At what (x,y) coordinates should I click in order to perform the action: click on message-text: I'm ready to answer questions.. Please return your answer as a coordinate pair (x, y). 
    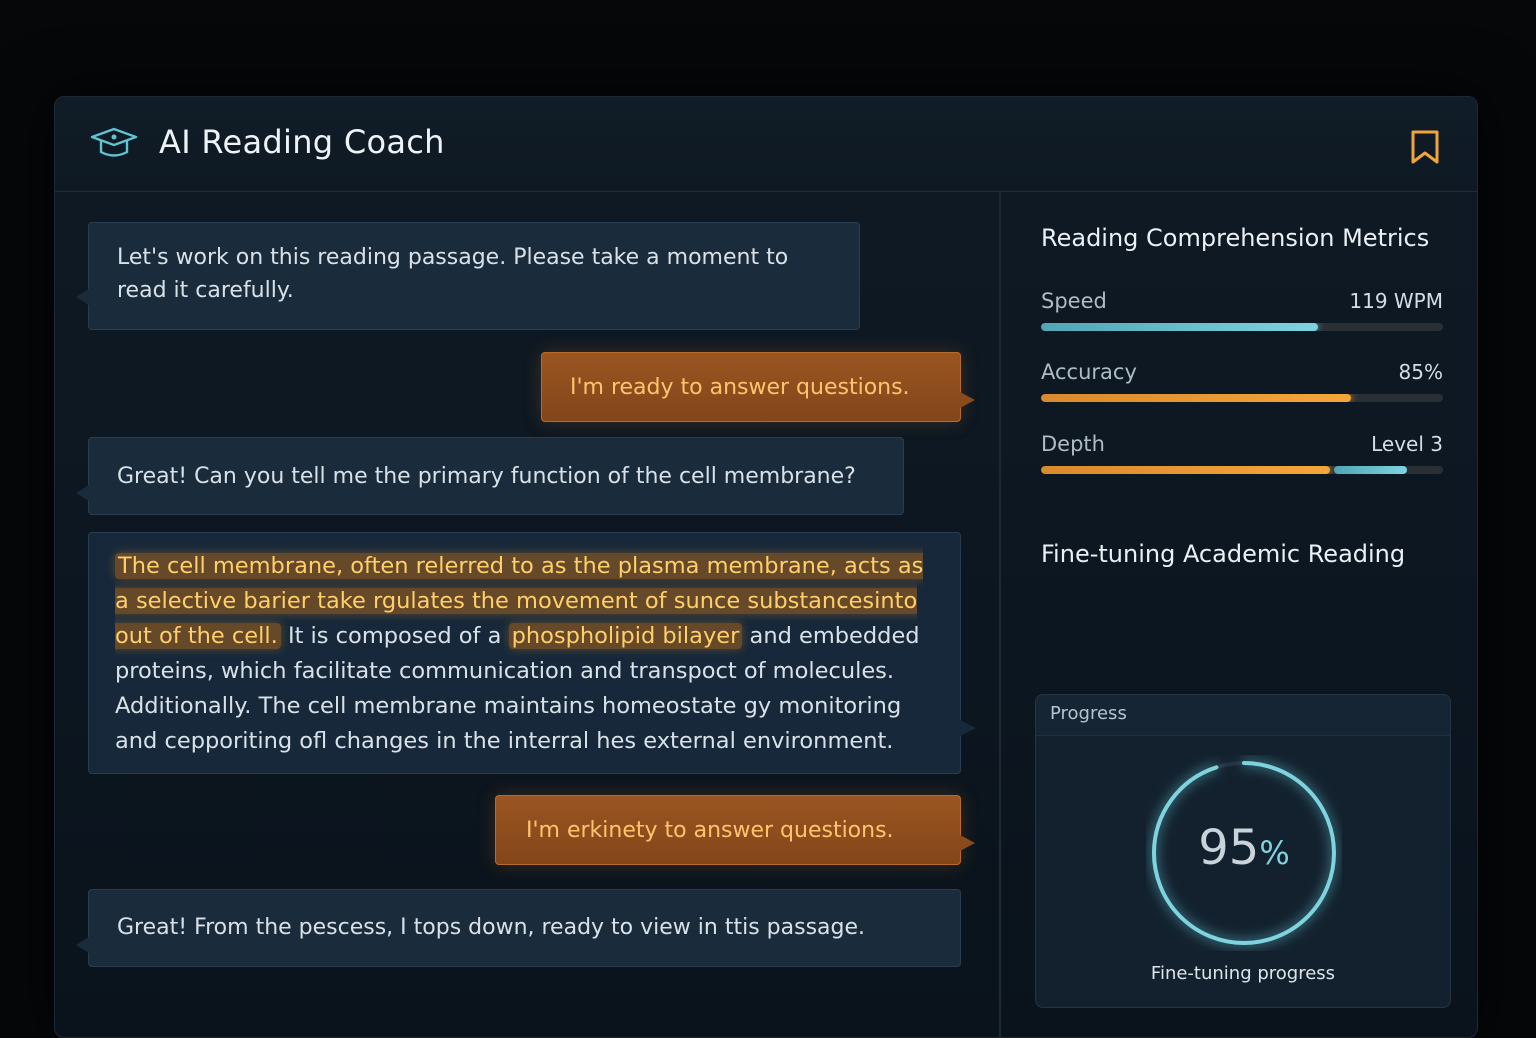
    Looking at the image, I should click on (740, 387).